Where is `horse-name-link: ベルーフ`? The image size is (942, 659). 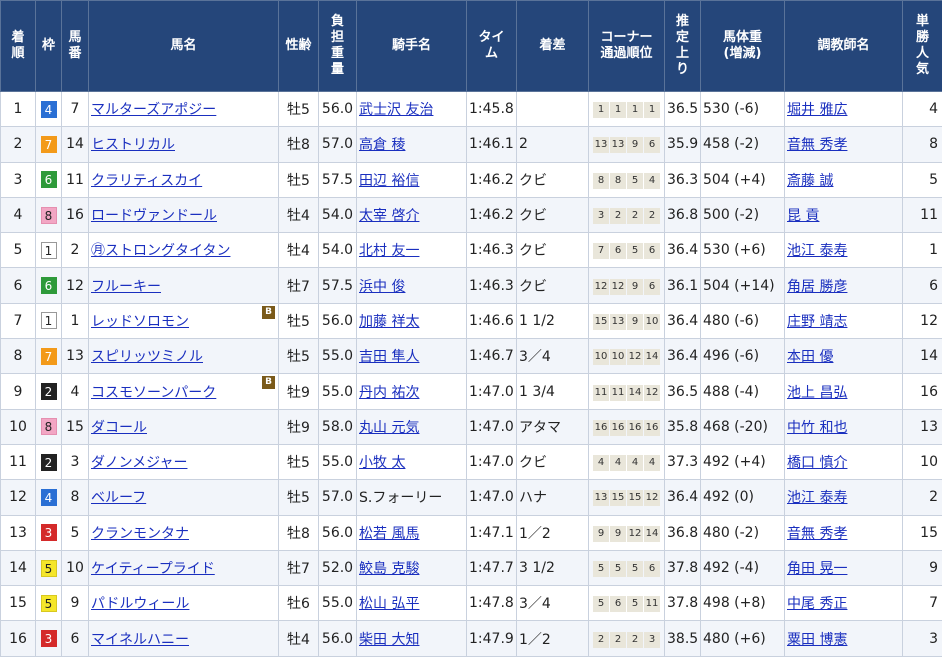 horse-name-link: ベルーフ is located at coordinates (118, 498).